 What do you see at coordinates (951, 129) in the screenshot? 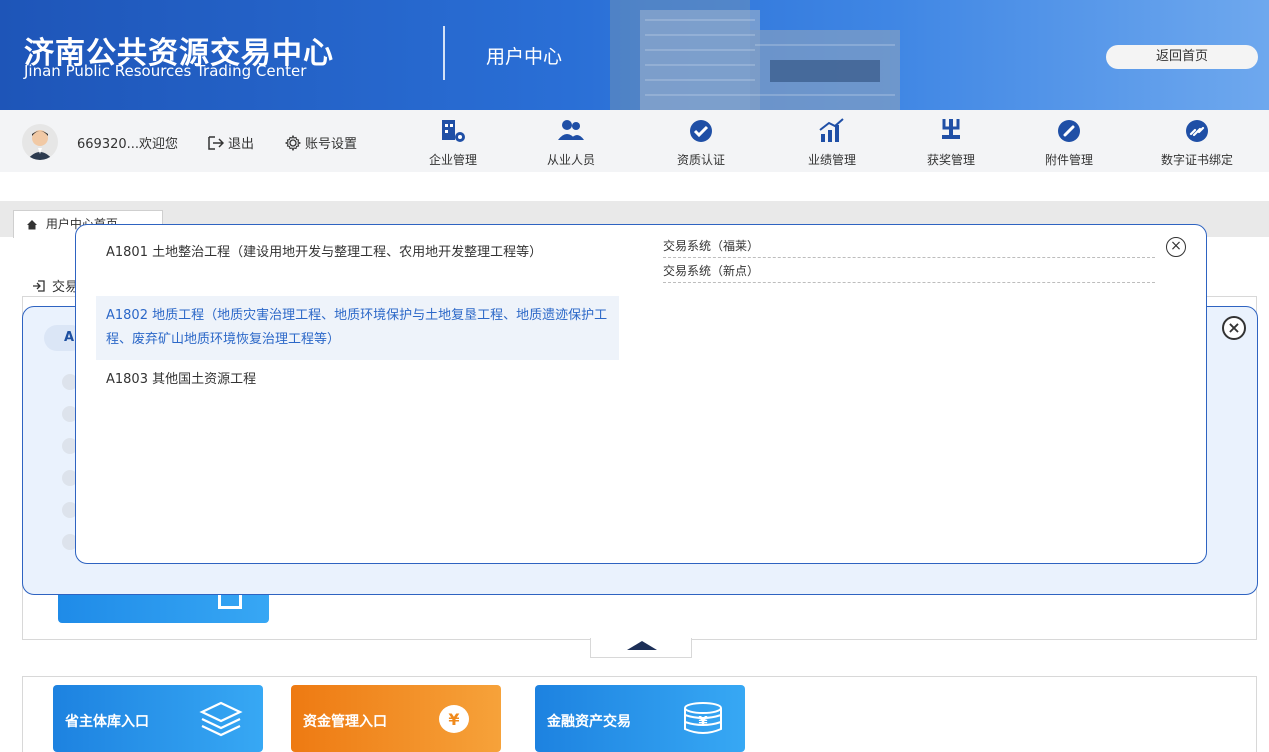
I see `award-icon` at bounding box center [951, 129].